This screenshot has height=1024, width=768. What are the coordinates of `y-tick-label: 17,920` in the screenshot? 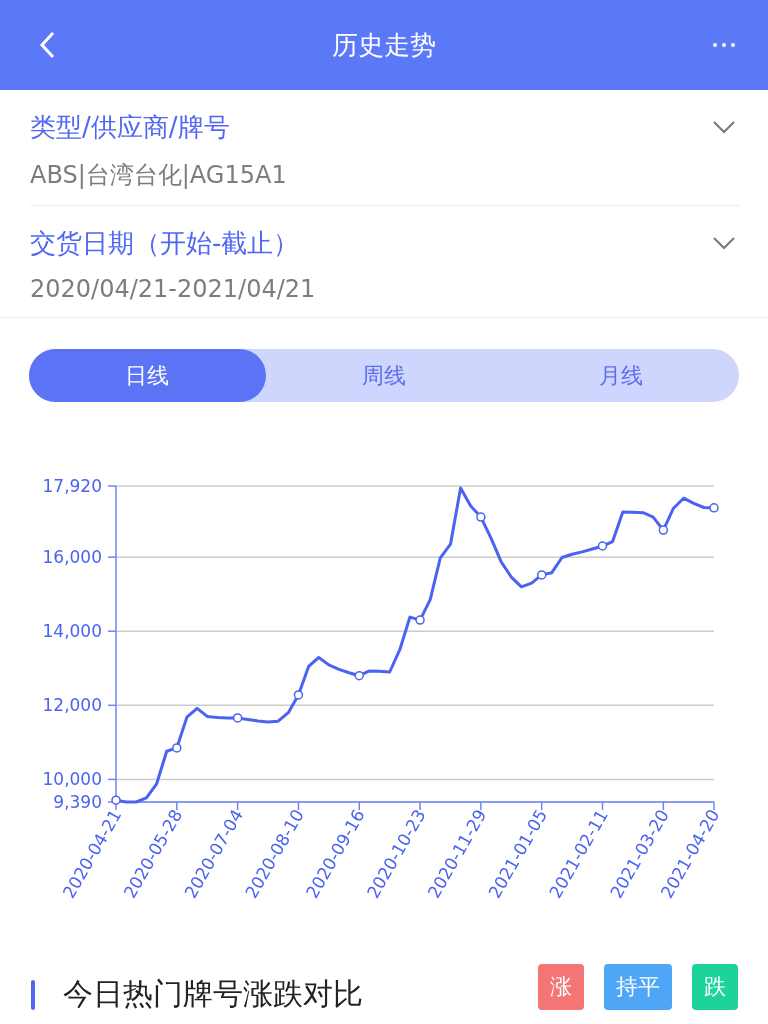 It's located at (72, 486).